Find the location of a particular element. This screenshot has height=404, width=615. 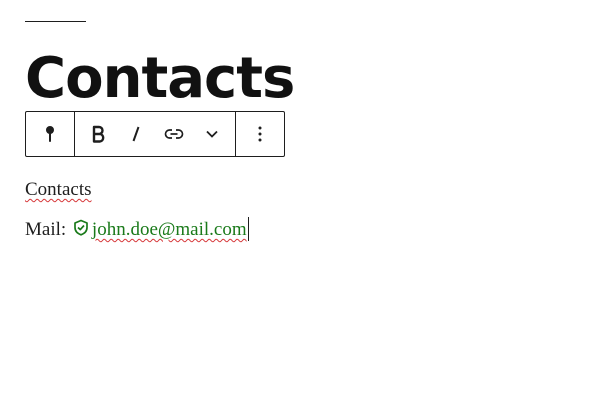

paragraph-contacts-text: Contacts is located at coordinates (58, 189).